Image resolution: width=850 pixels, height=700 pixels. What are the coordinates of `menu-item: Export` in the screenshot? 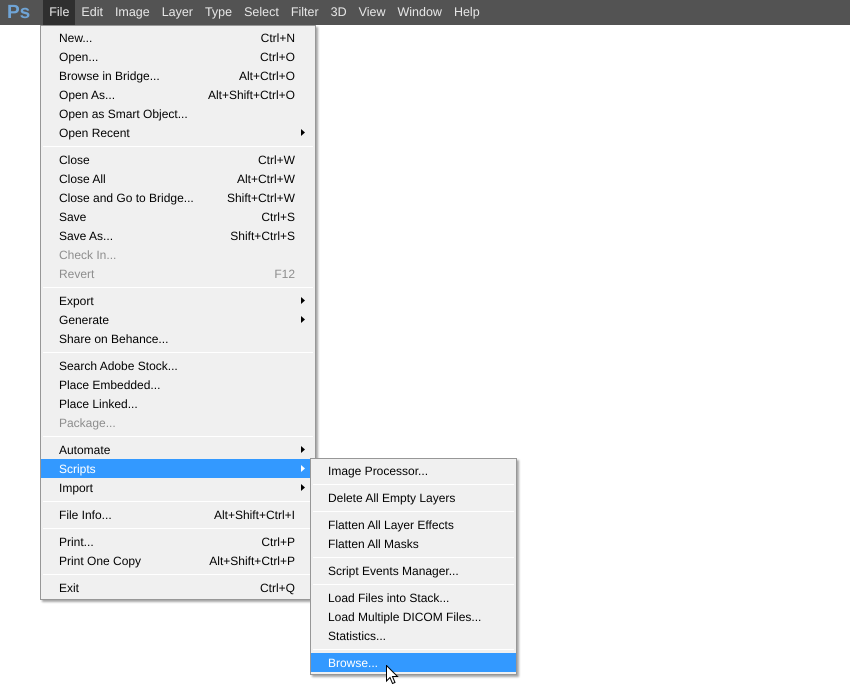 It's located at (178, 300).